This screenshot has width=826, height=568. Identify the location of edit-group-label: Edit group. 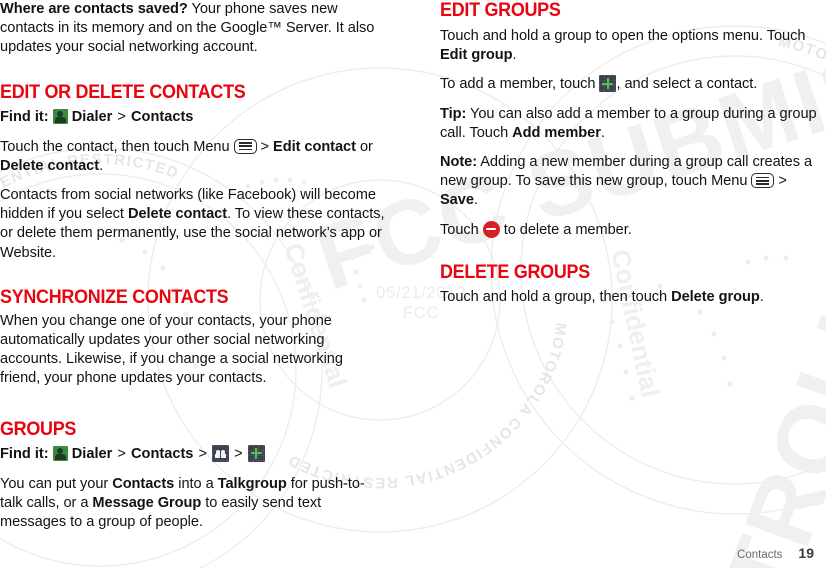
(476, 55).